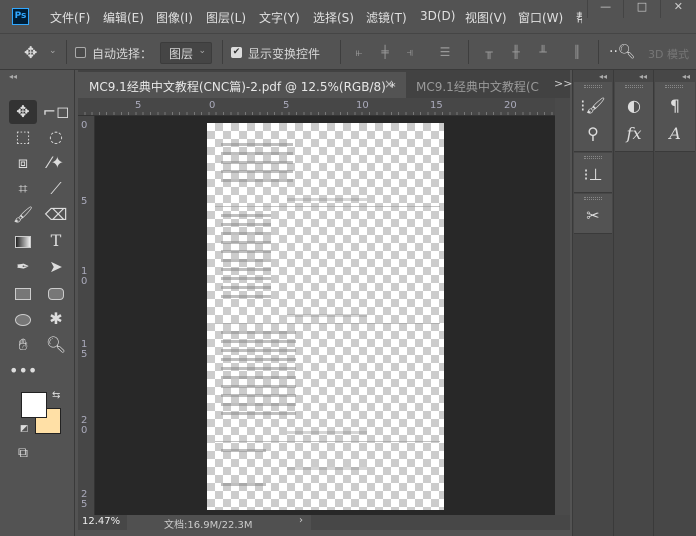  Describe the element at coordinates (56, 112) in the screenshot. I see `artboard-tool-icon: ⌐◻` at that location.